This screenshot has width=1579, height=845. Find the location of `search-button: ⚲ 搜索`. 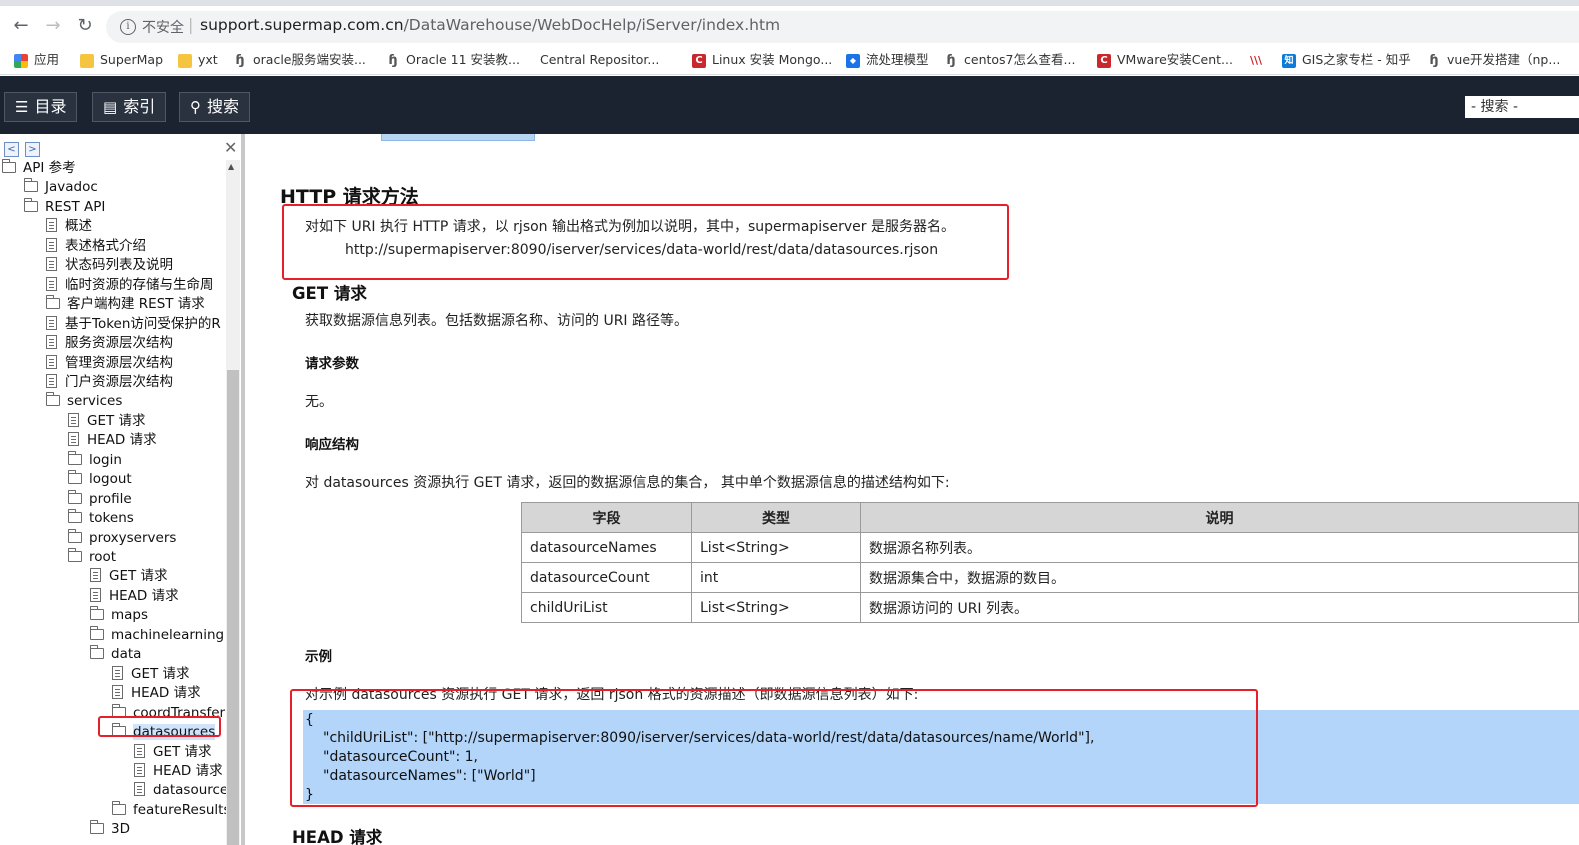

search-button: ⚲ 搜索 is located at coordinates (215, 107).